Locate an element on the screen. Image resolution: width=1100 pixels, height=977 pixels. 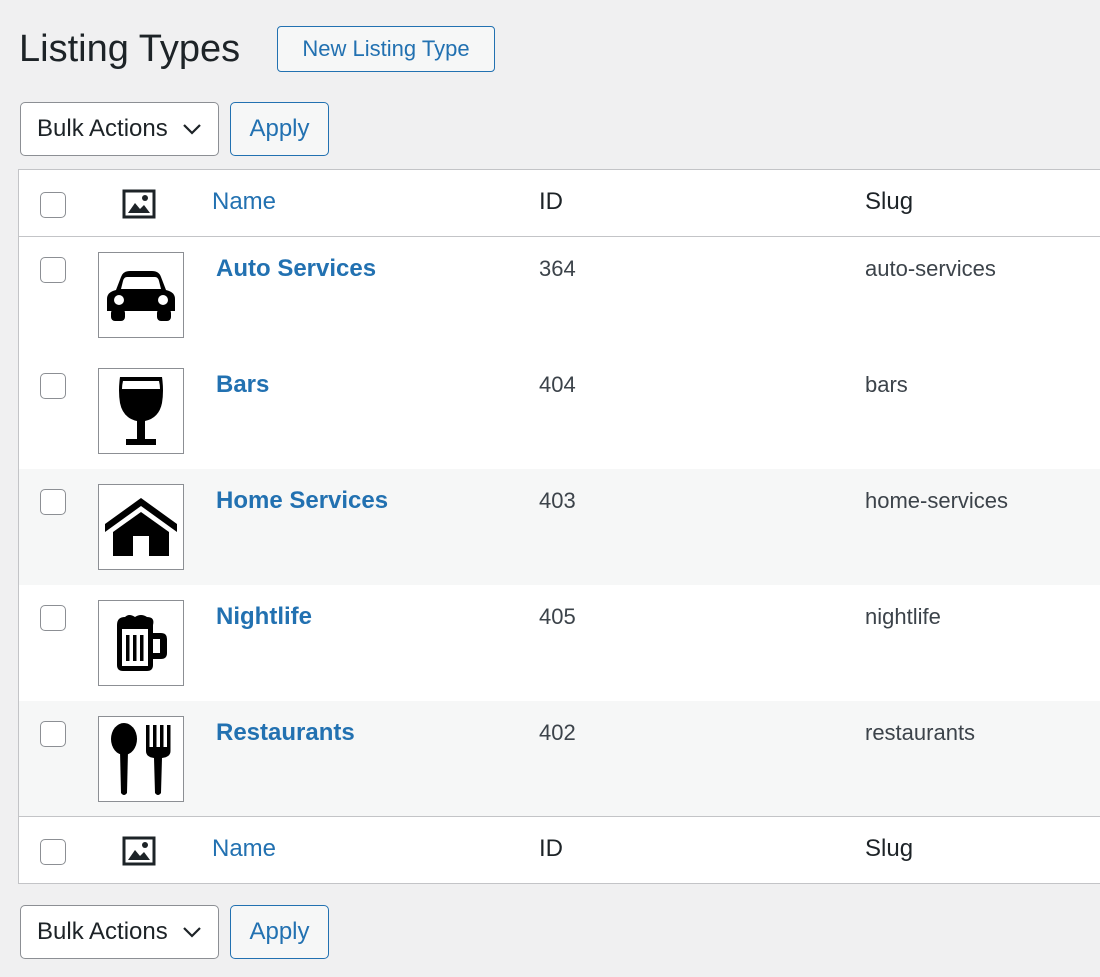
row-id: 402 is located at coordinates (557, 732).